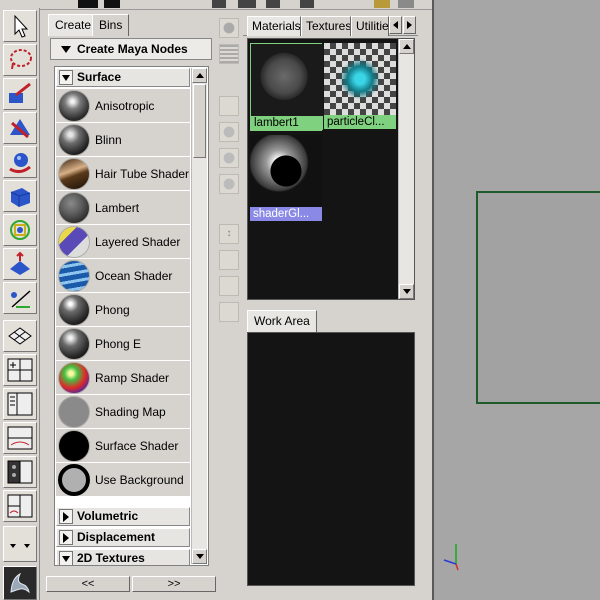 The width and height of the screenshot is (600, 600). I want to click on viewport-plane-object, so click(538, 297).